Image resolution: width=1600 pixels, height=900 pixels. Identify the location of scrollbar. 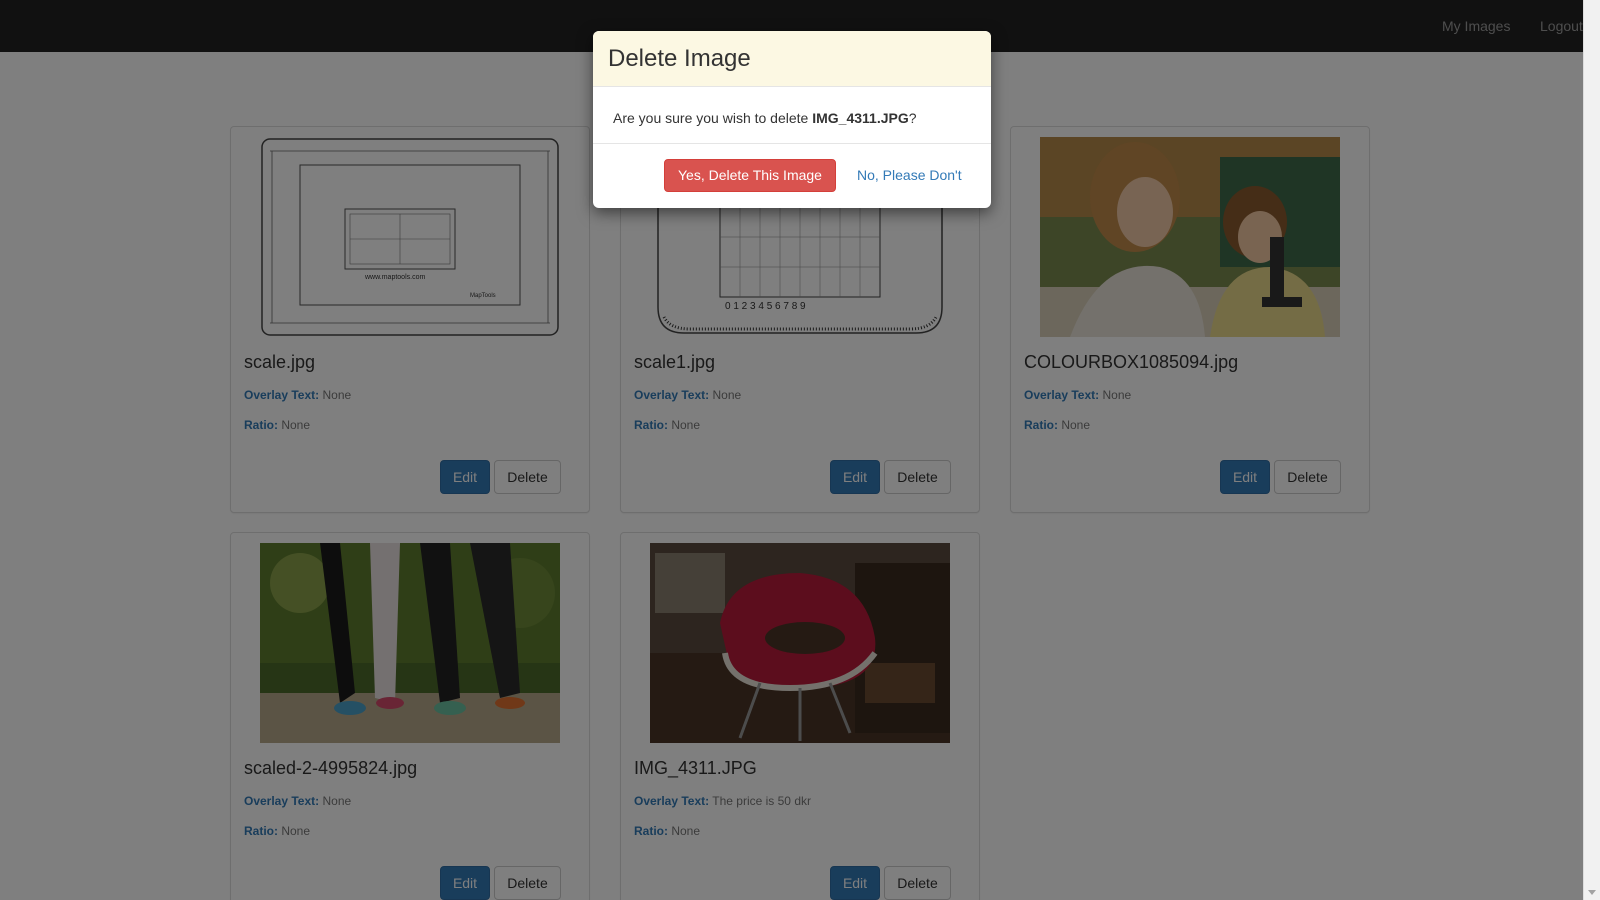
(1591, 450).